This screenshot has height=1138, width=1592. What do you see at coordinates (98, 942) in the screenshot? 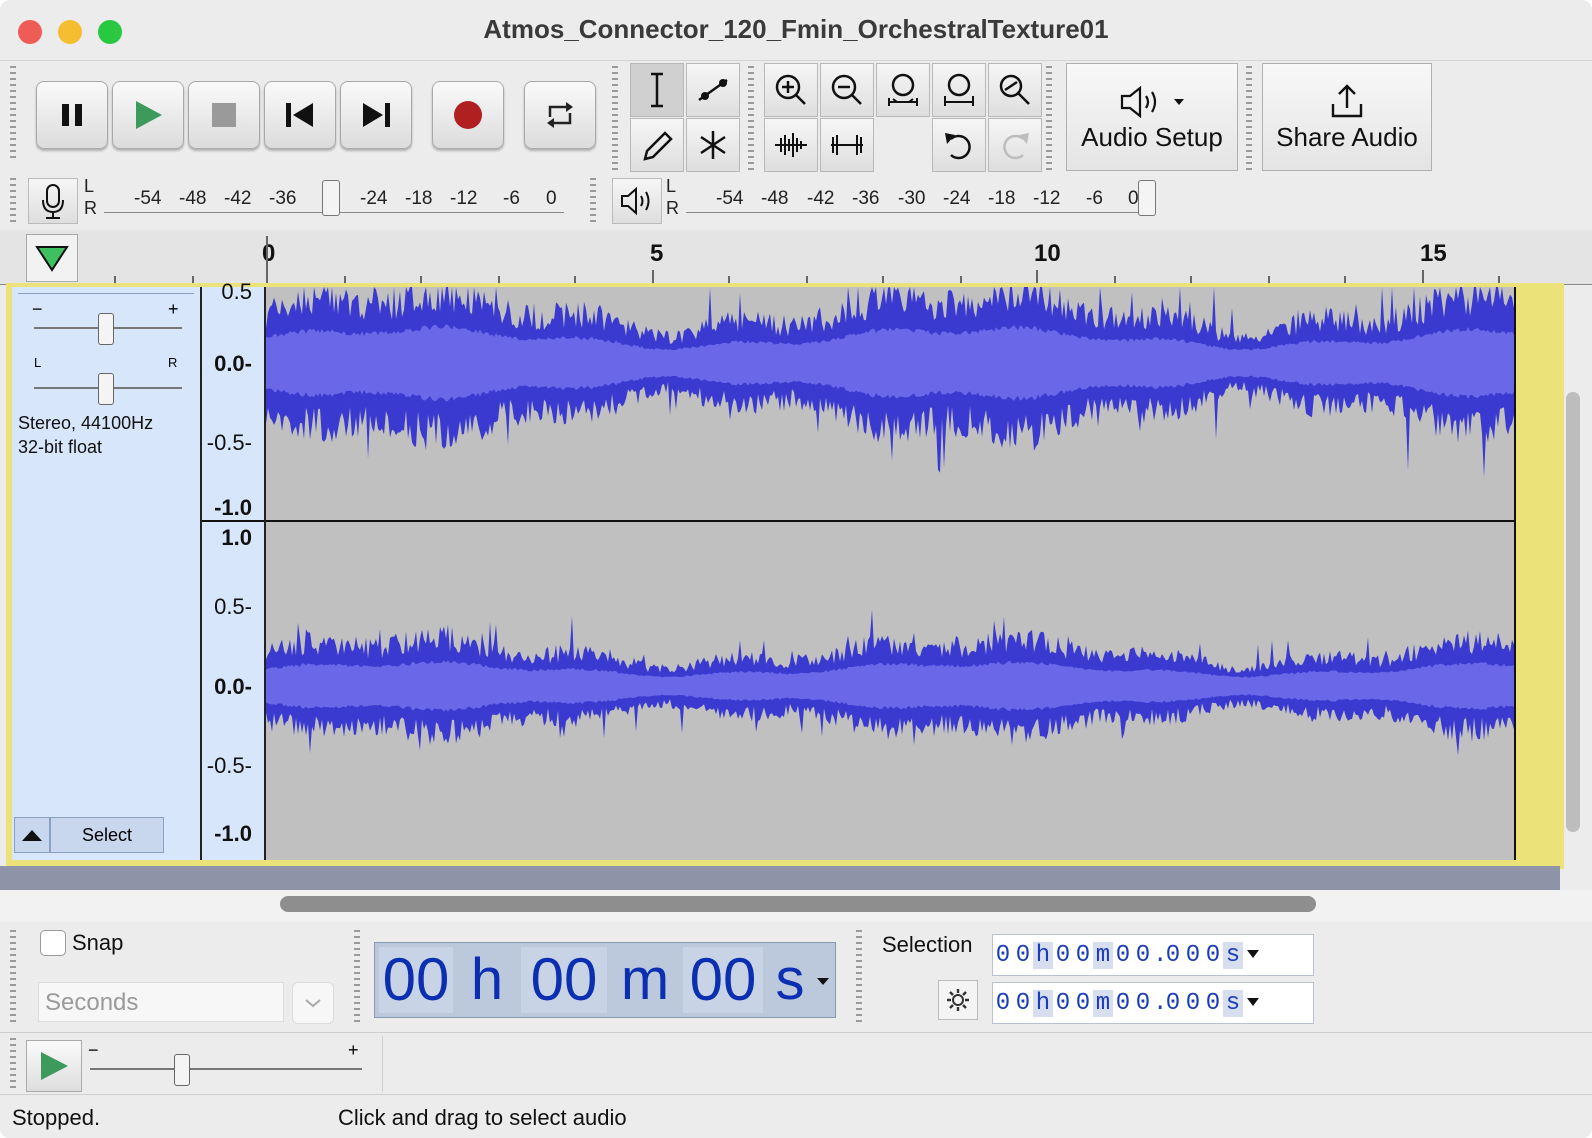
I see `snap-label: Snap` at bounding box center [98, 942].